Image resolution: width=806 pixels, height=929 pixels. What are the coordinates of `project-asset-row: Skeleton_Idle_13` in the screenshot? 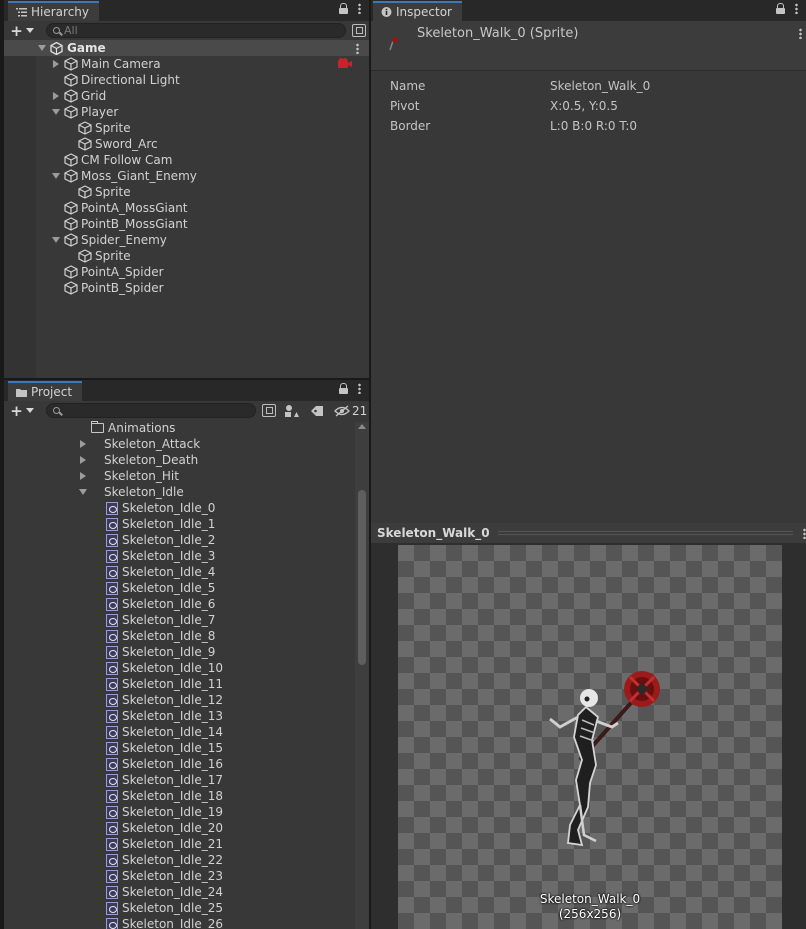 It's located at (179, 716).